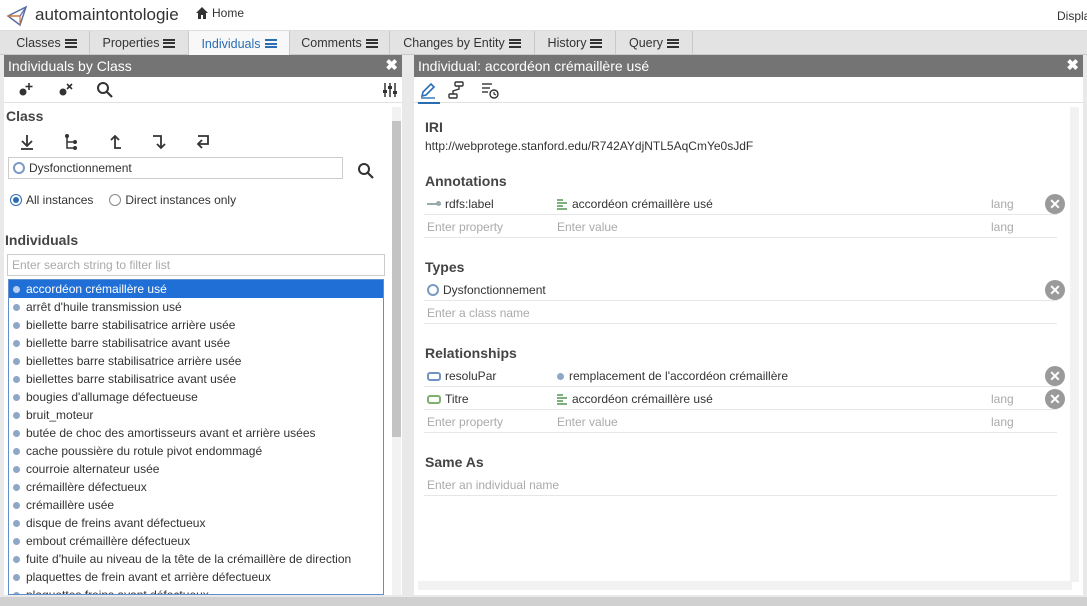 This screenshot has height=606, width=1087. I want to click on add-individual-icon, so click(26, 90).